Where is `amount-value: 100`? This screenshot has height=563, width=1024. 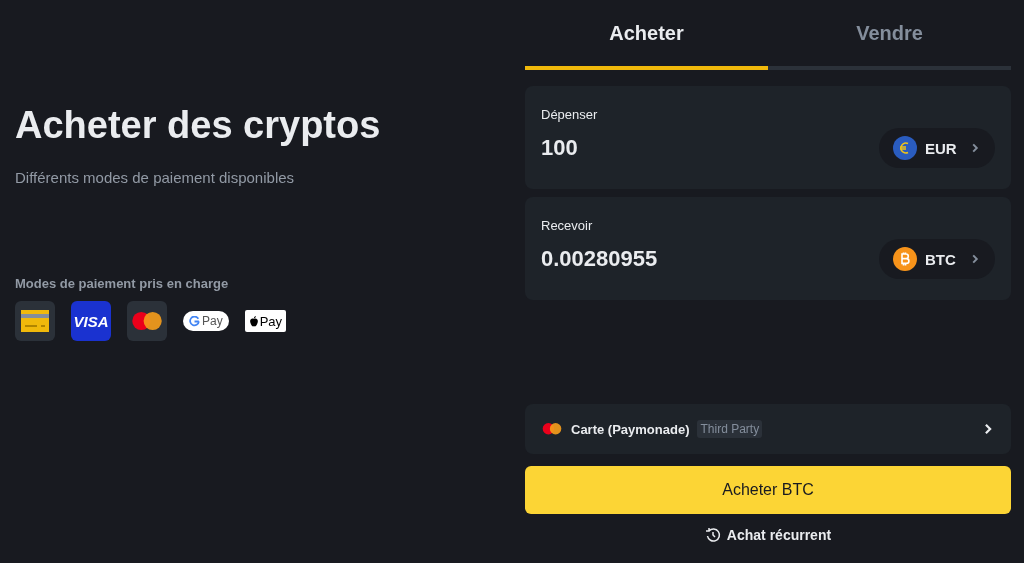
amount-value: 100 is located at coordinates (559, 148).